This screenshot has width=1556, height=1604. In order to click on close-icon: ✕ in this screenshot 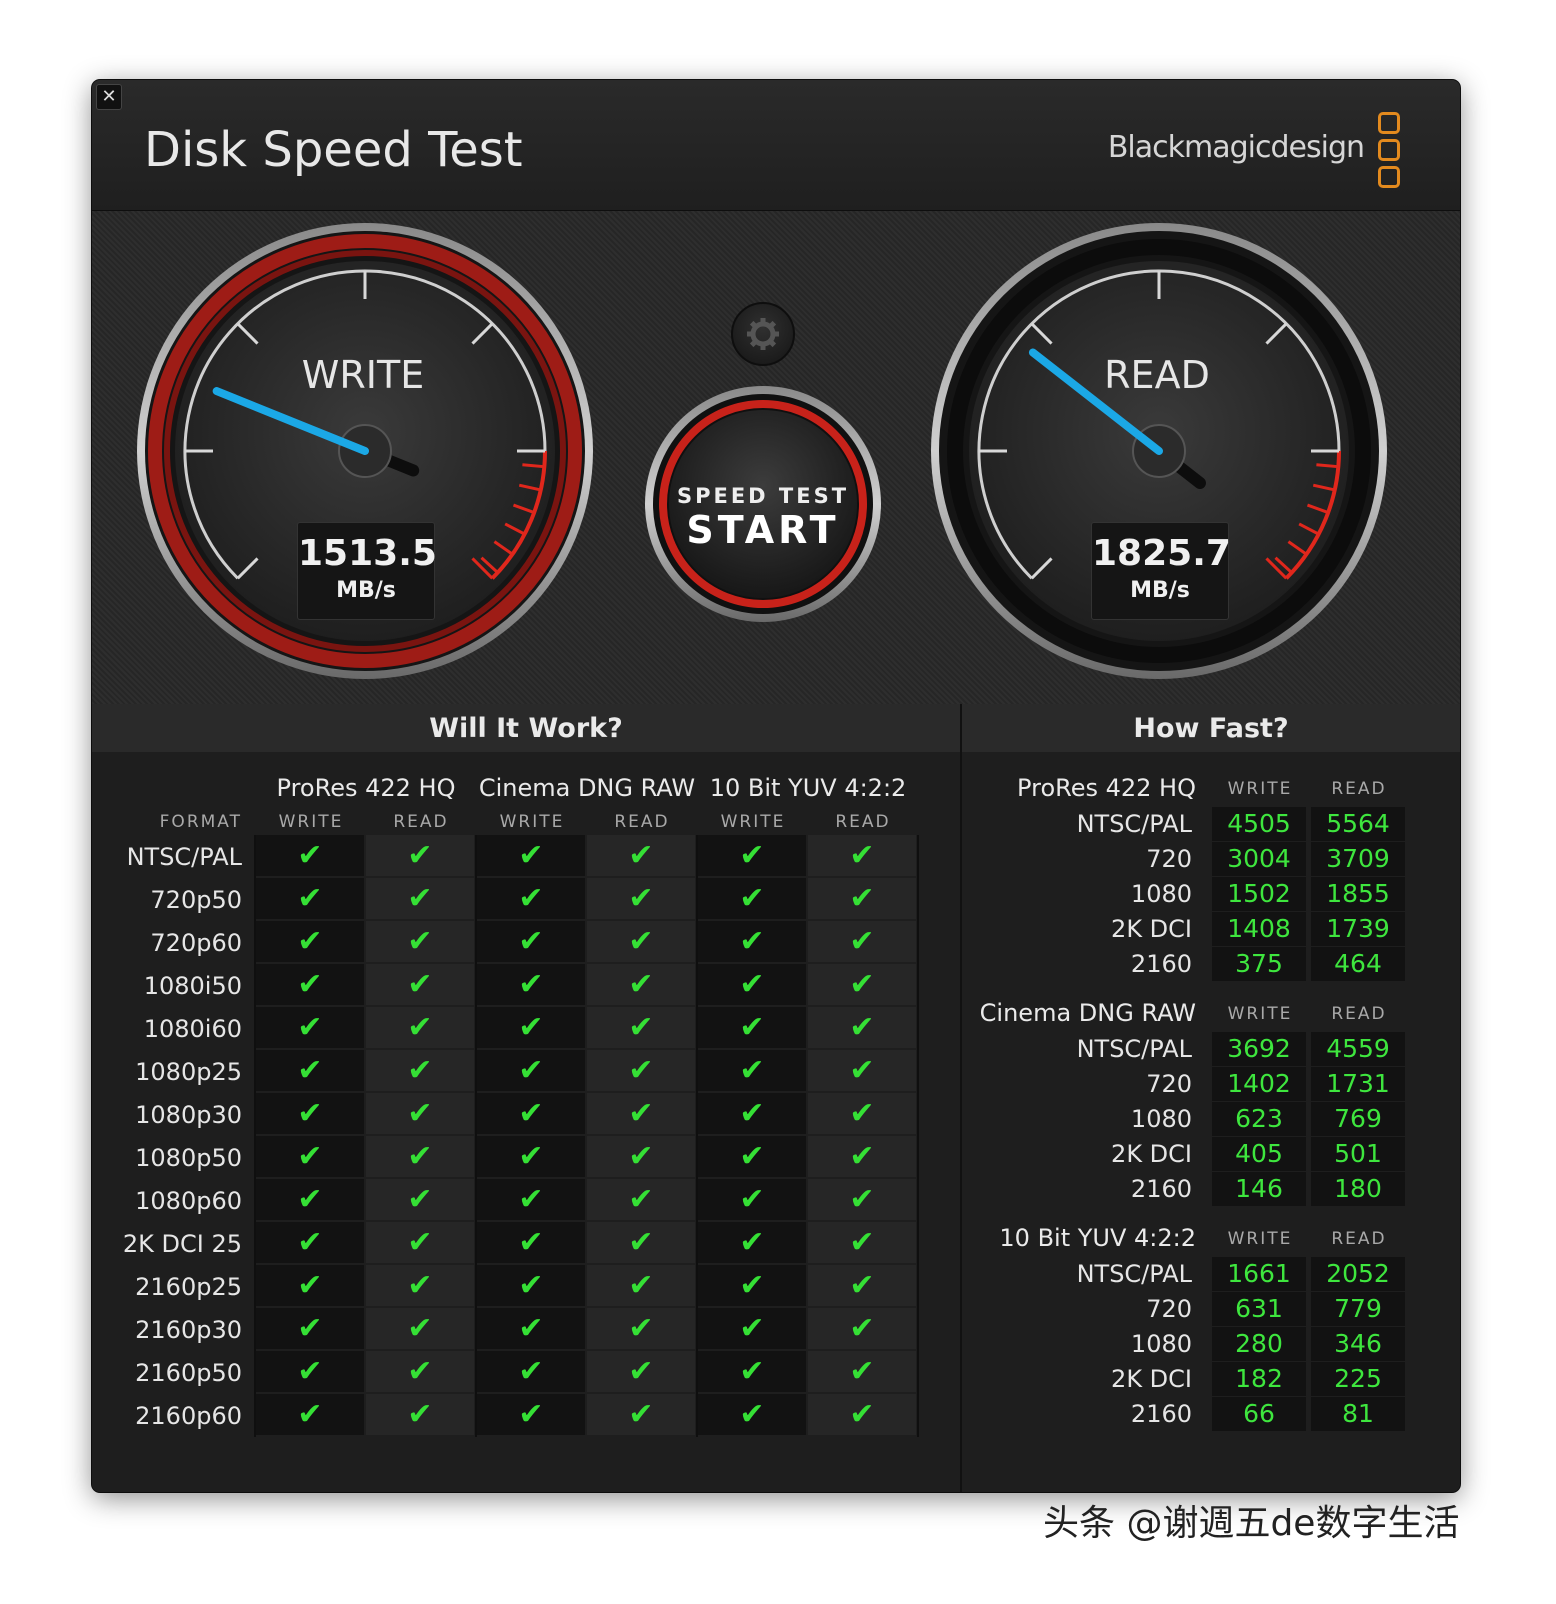, I will do `click(109, 97)`.